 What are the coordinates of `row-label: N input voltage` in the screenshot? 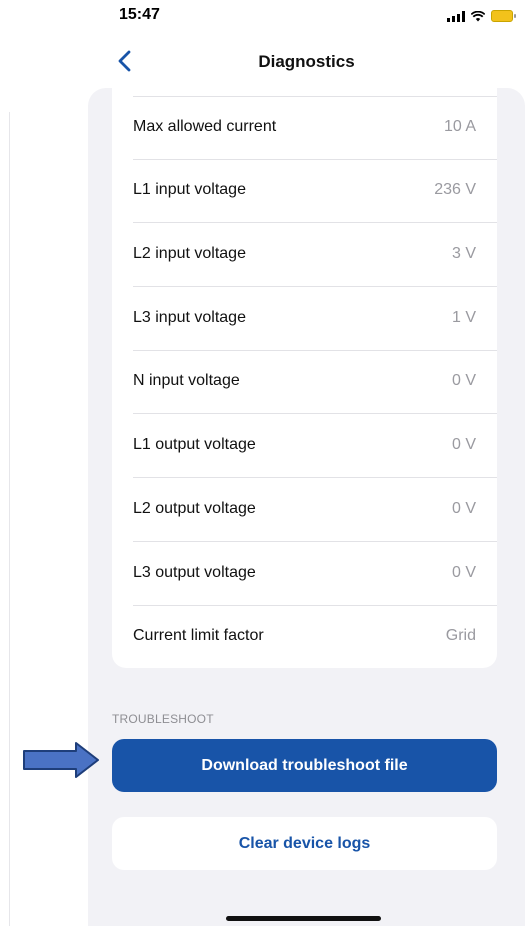 It's located at (186, 380).